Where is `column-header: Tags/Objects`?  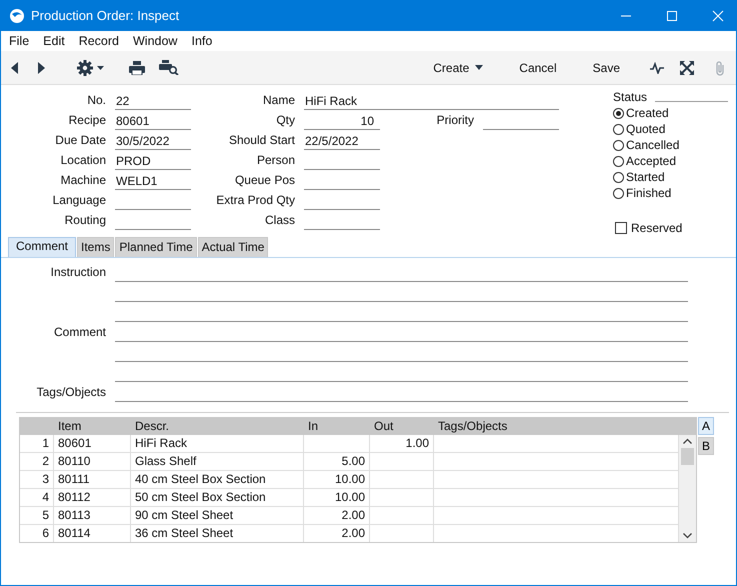 column-header: Tags/Objects is located at coordinates (472, 426).